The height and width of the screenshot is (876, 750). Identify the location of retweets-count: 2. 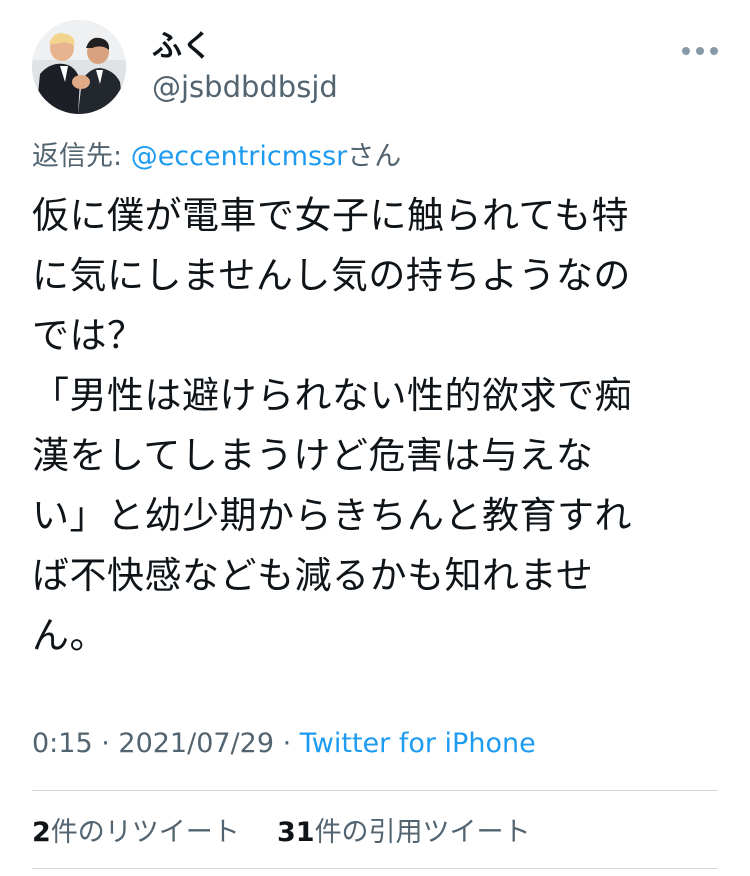
(41, 832).